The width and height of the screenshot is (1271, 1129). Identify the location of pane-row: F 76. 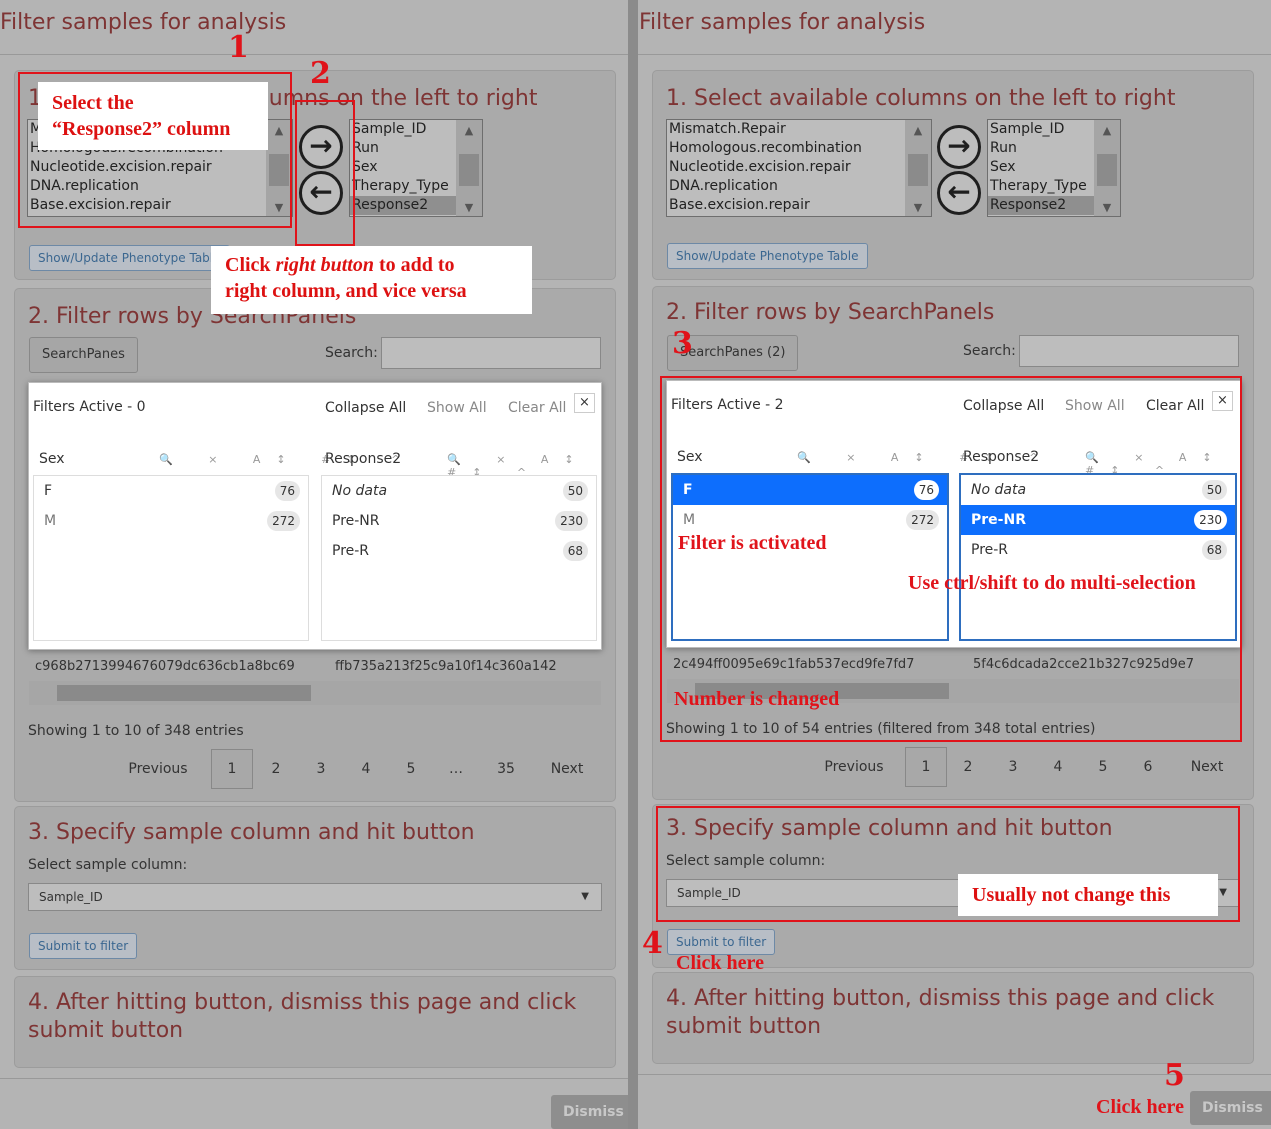
(171, 491).